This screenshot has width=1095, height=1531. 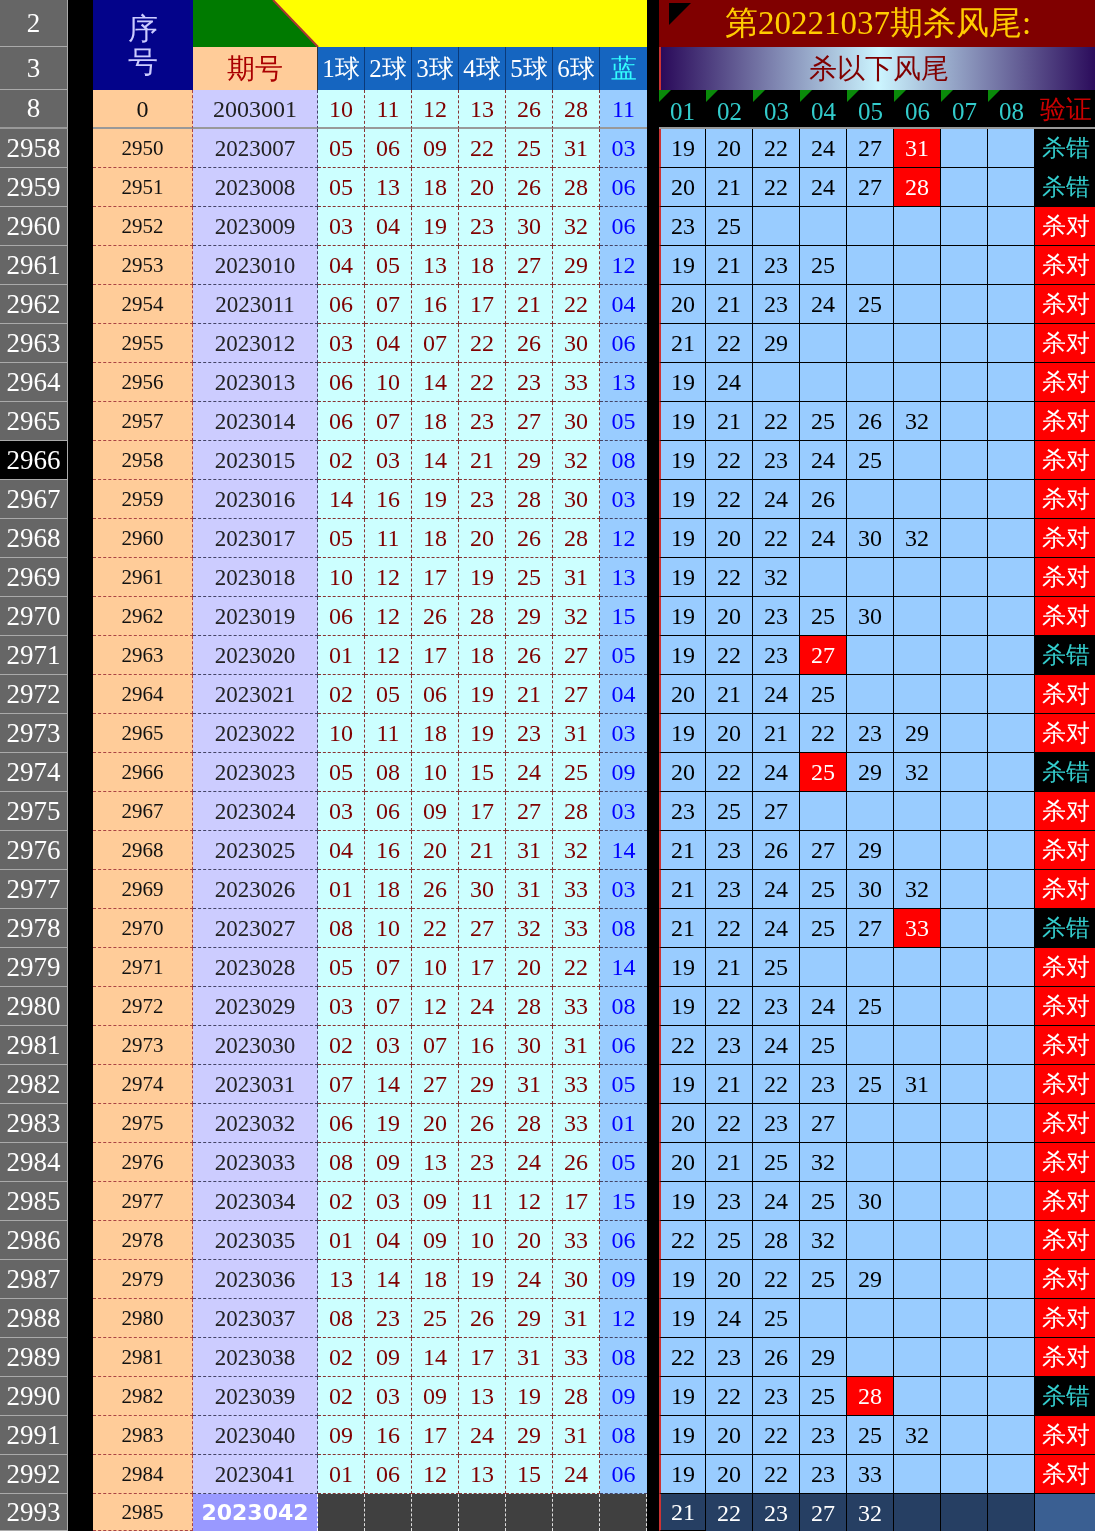 I want to click on row-header: 2970, so click(x=34, y=616).